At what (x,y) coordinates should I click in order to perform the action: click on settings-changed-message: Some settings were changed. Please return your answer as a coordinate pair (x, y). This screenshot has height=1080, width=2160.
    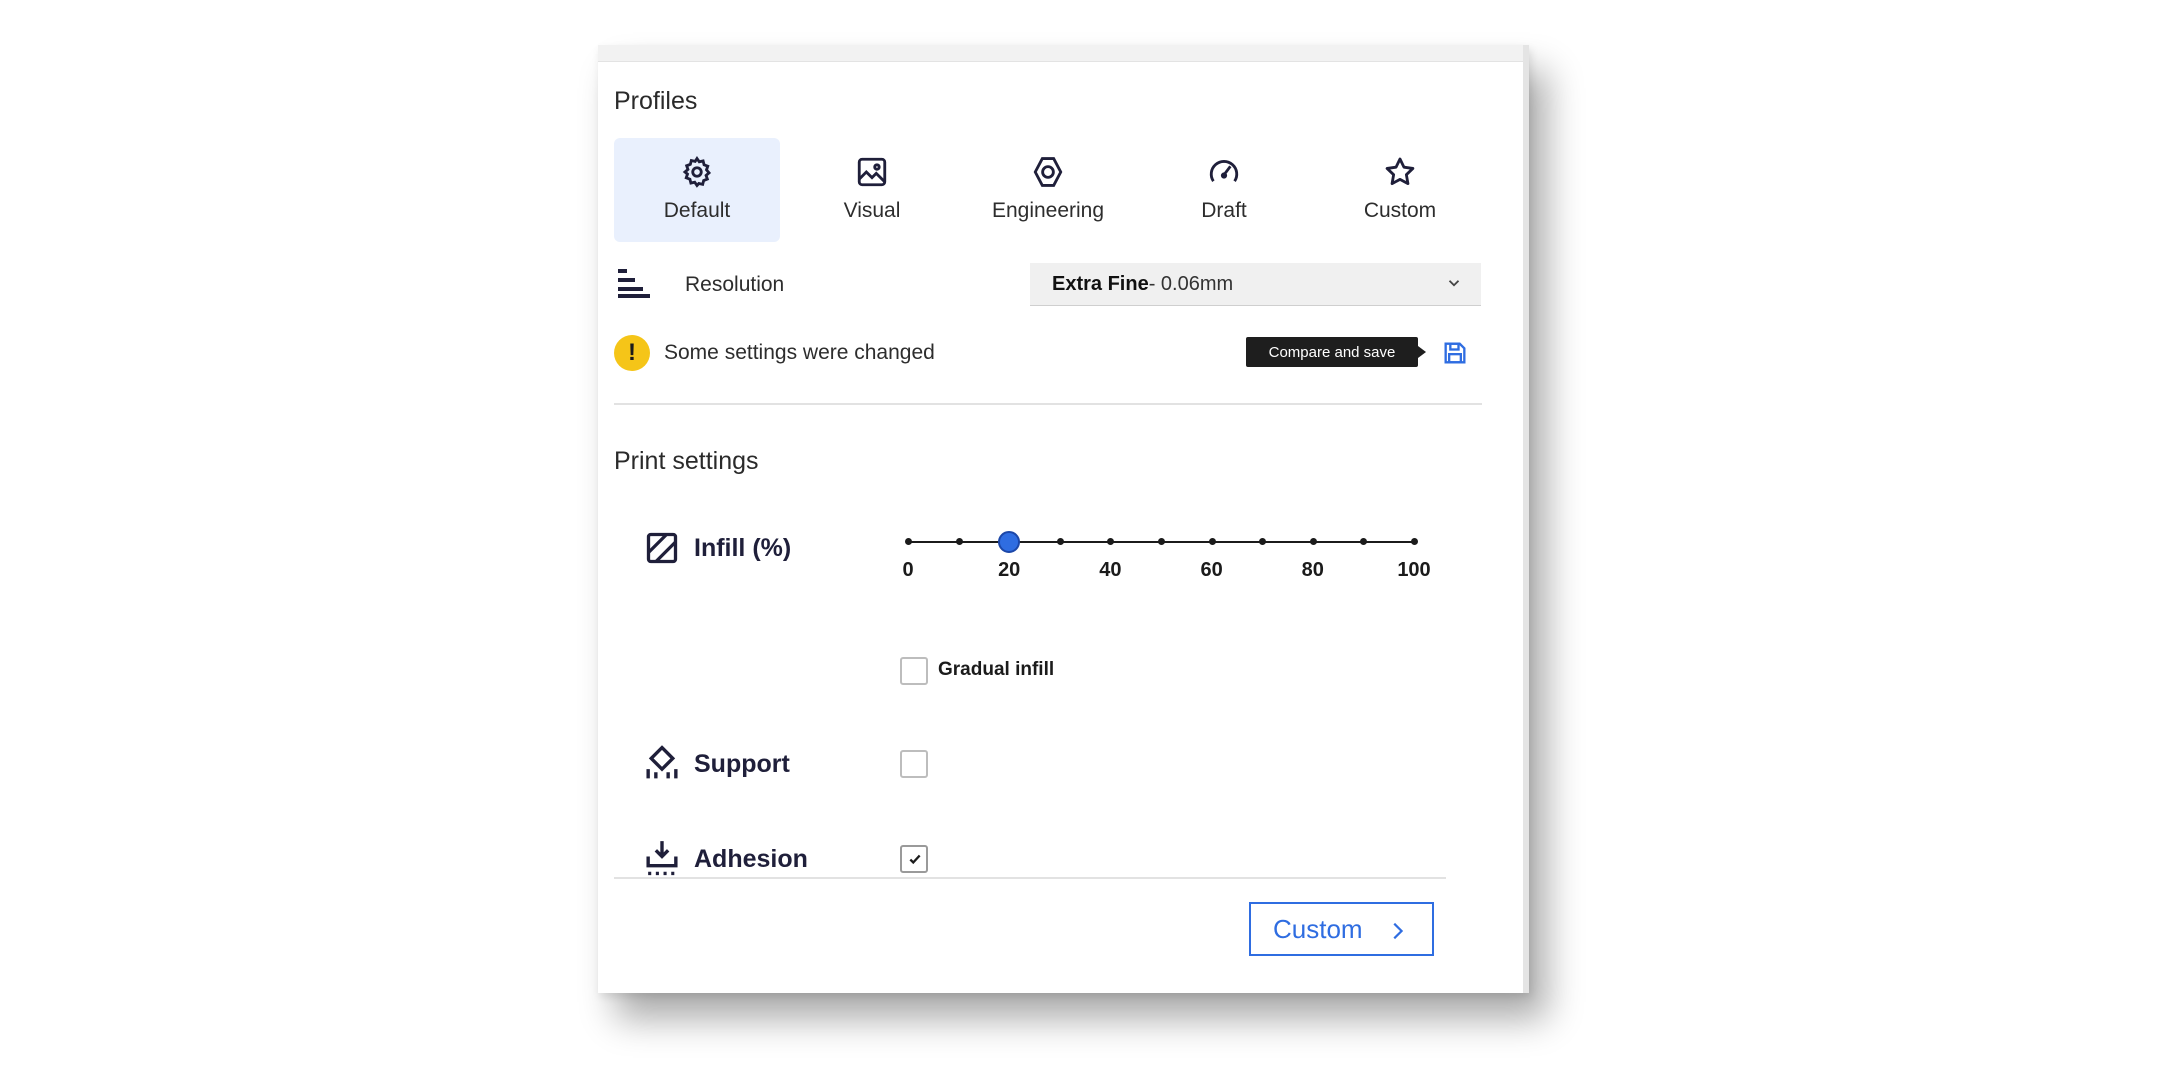
    Looking at the image, I should click on (799, 352).